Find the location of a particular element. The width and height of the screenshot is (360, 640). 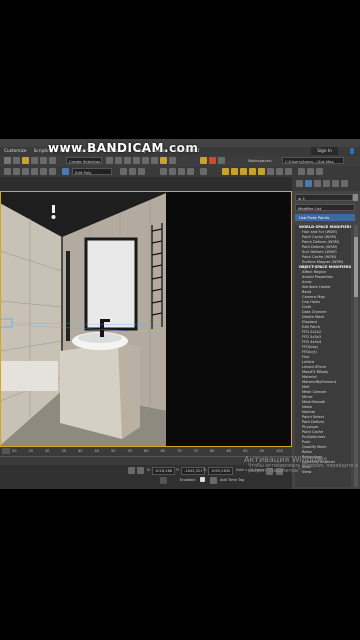

timeline-tick-label: 40 is located at coordinates (80, 451).